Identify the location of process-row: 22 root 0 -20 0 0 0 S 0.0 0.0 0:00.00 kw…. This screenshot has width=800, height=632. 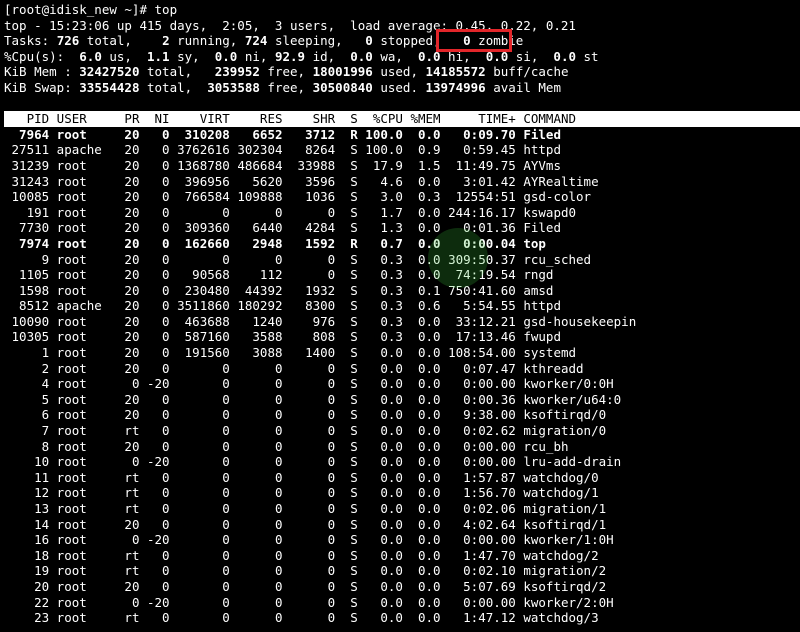
(402, 603).